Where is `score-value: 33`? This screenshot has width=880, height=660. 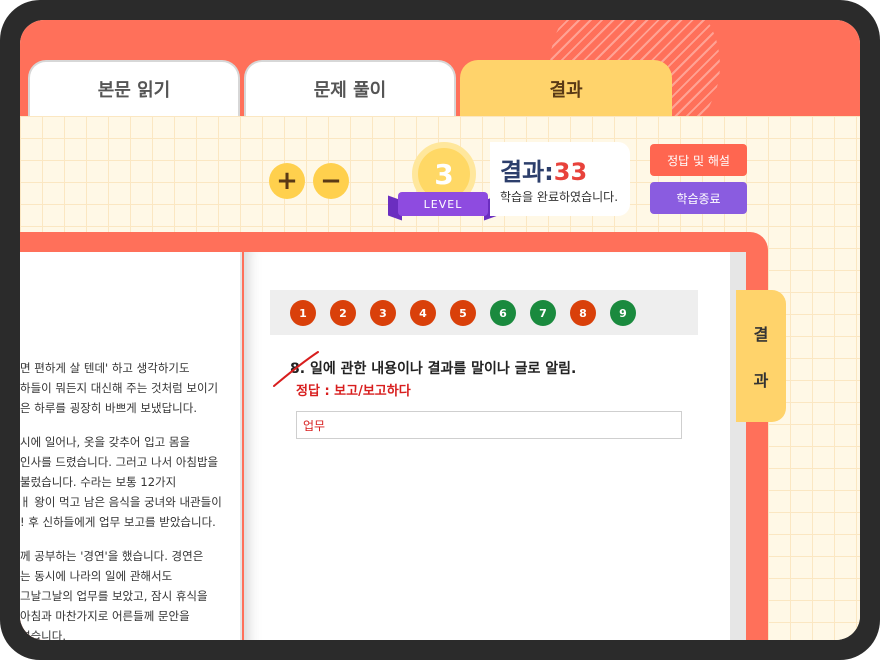 score-value: 33 is located at coordinates (570, 172).